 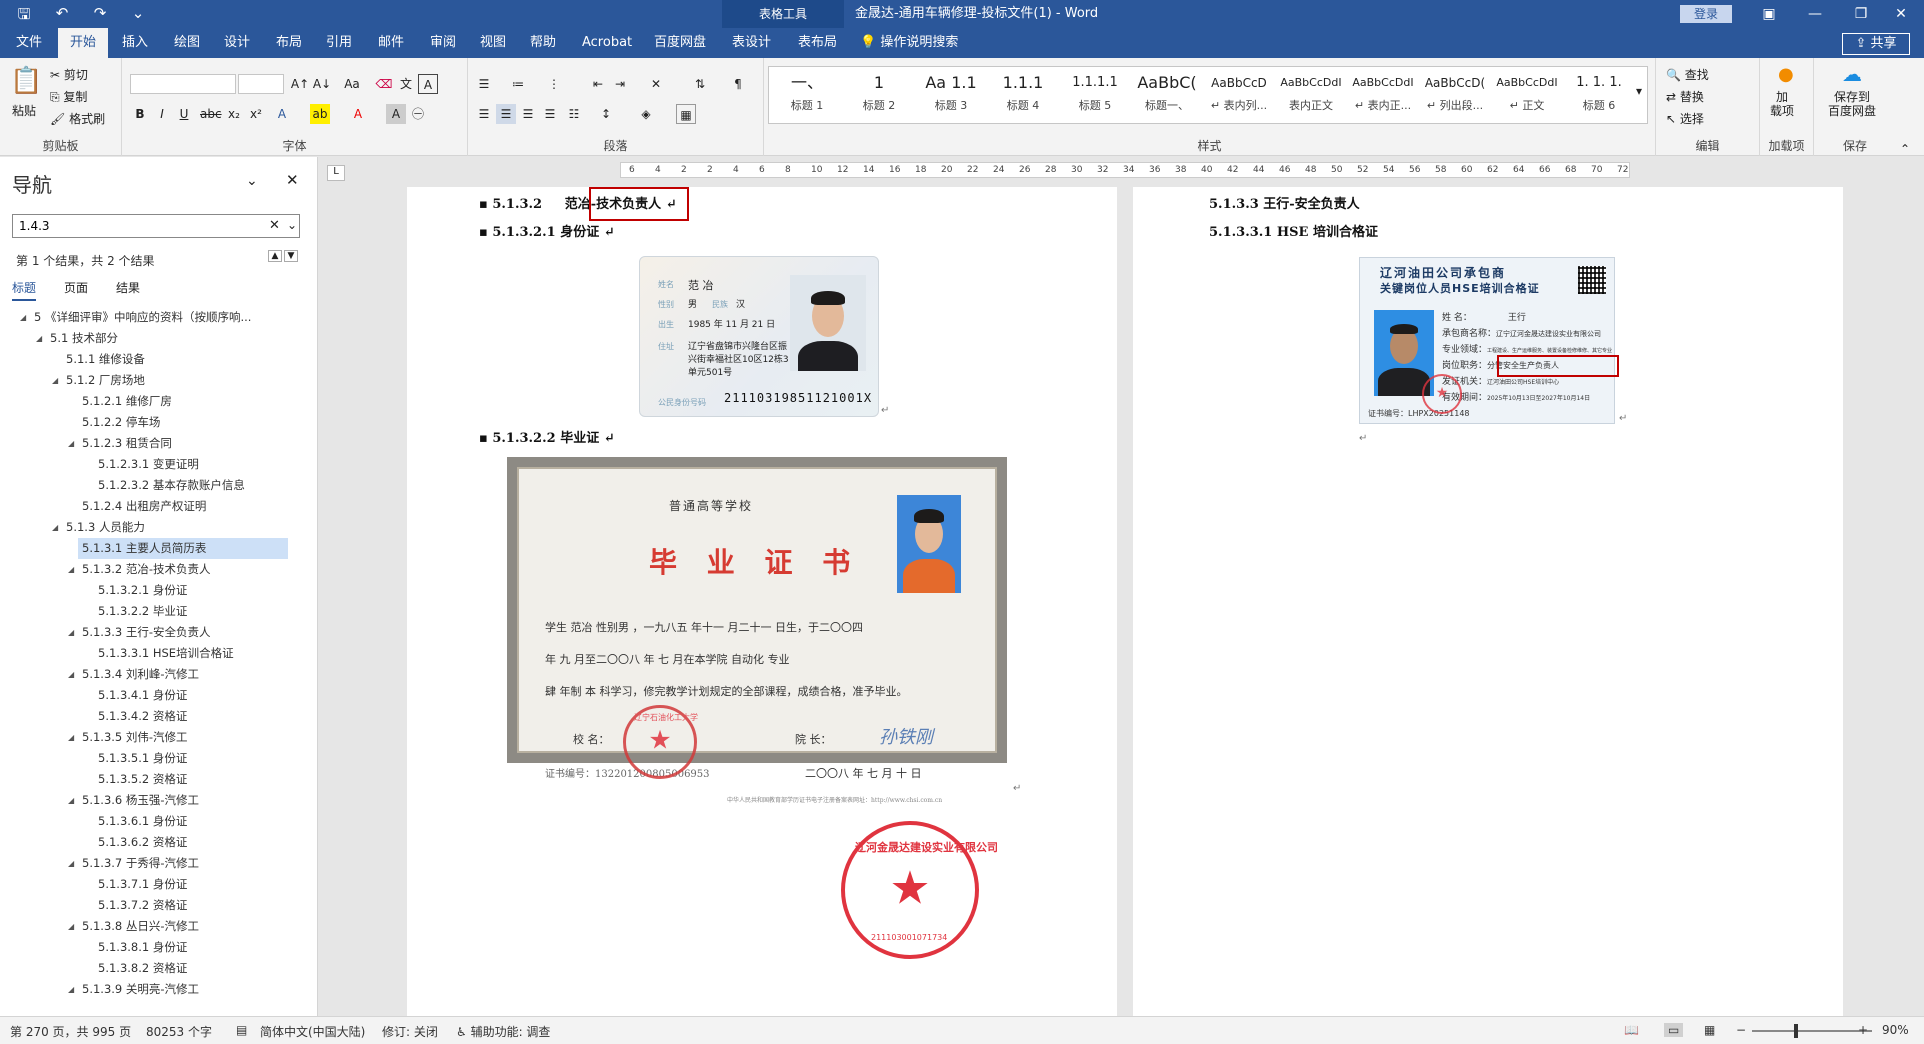 What do you see at coordinates (606, 114) in the screenshot?
I see `line-spacing-icon: ↕` at bounding box center [606, 114].